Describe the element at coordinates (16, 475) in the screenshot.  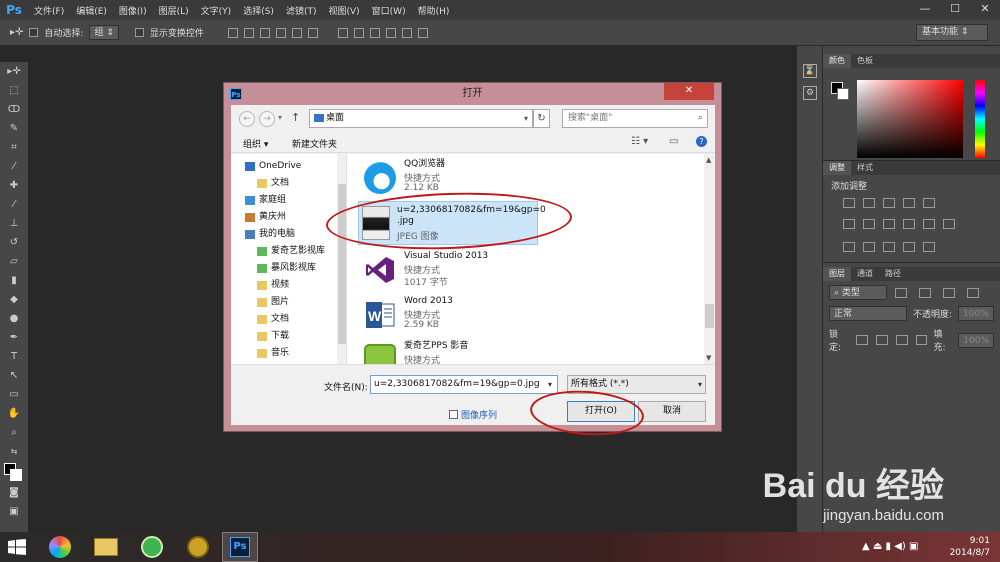
I see `background-color` at that location.